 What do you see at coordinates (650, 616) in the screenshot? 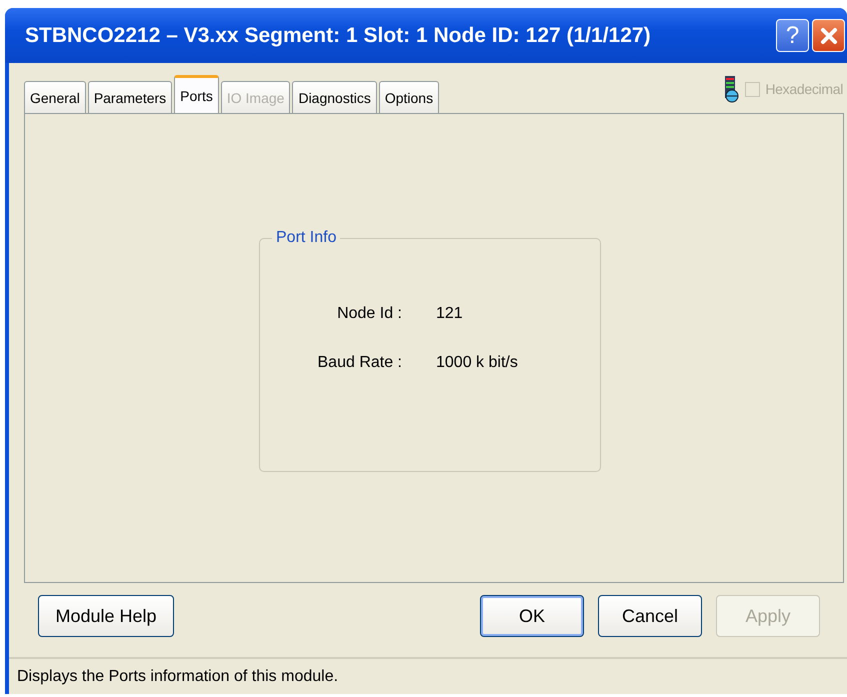
I see `button: Cancel` at bounding box center [650, 616].